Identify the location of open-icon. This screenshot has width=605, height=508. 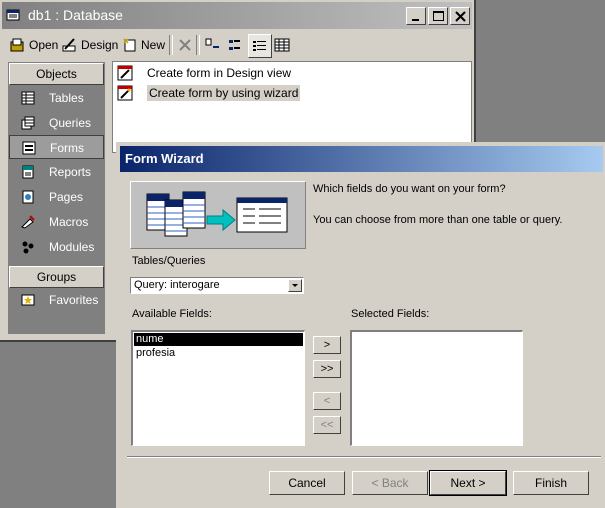
(17, 45).